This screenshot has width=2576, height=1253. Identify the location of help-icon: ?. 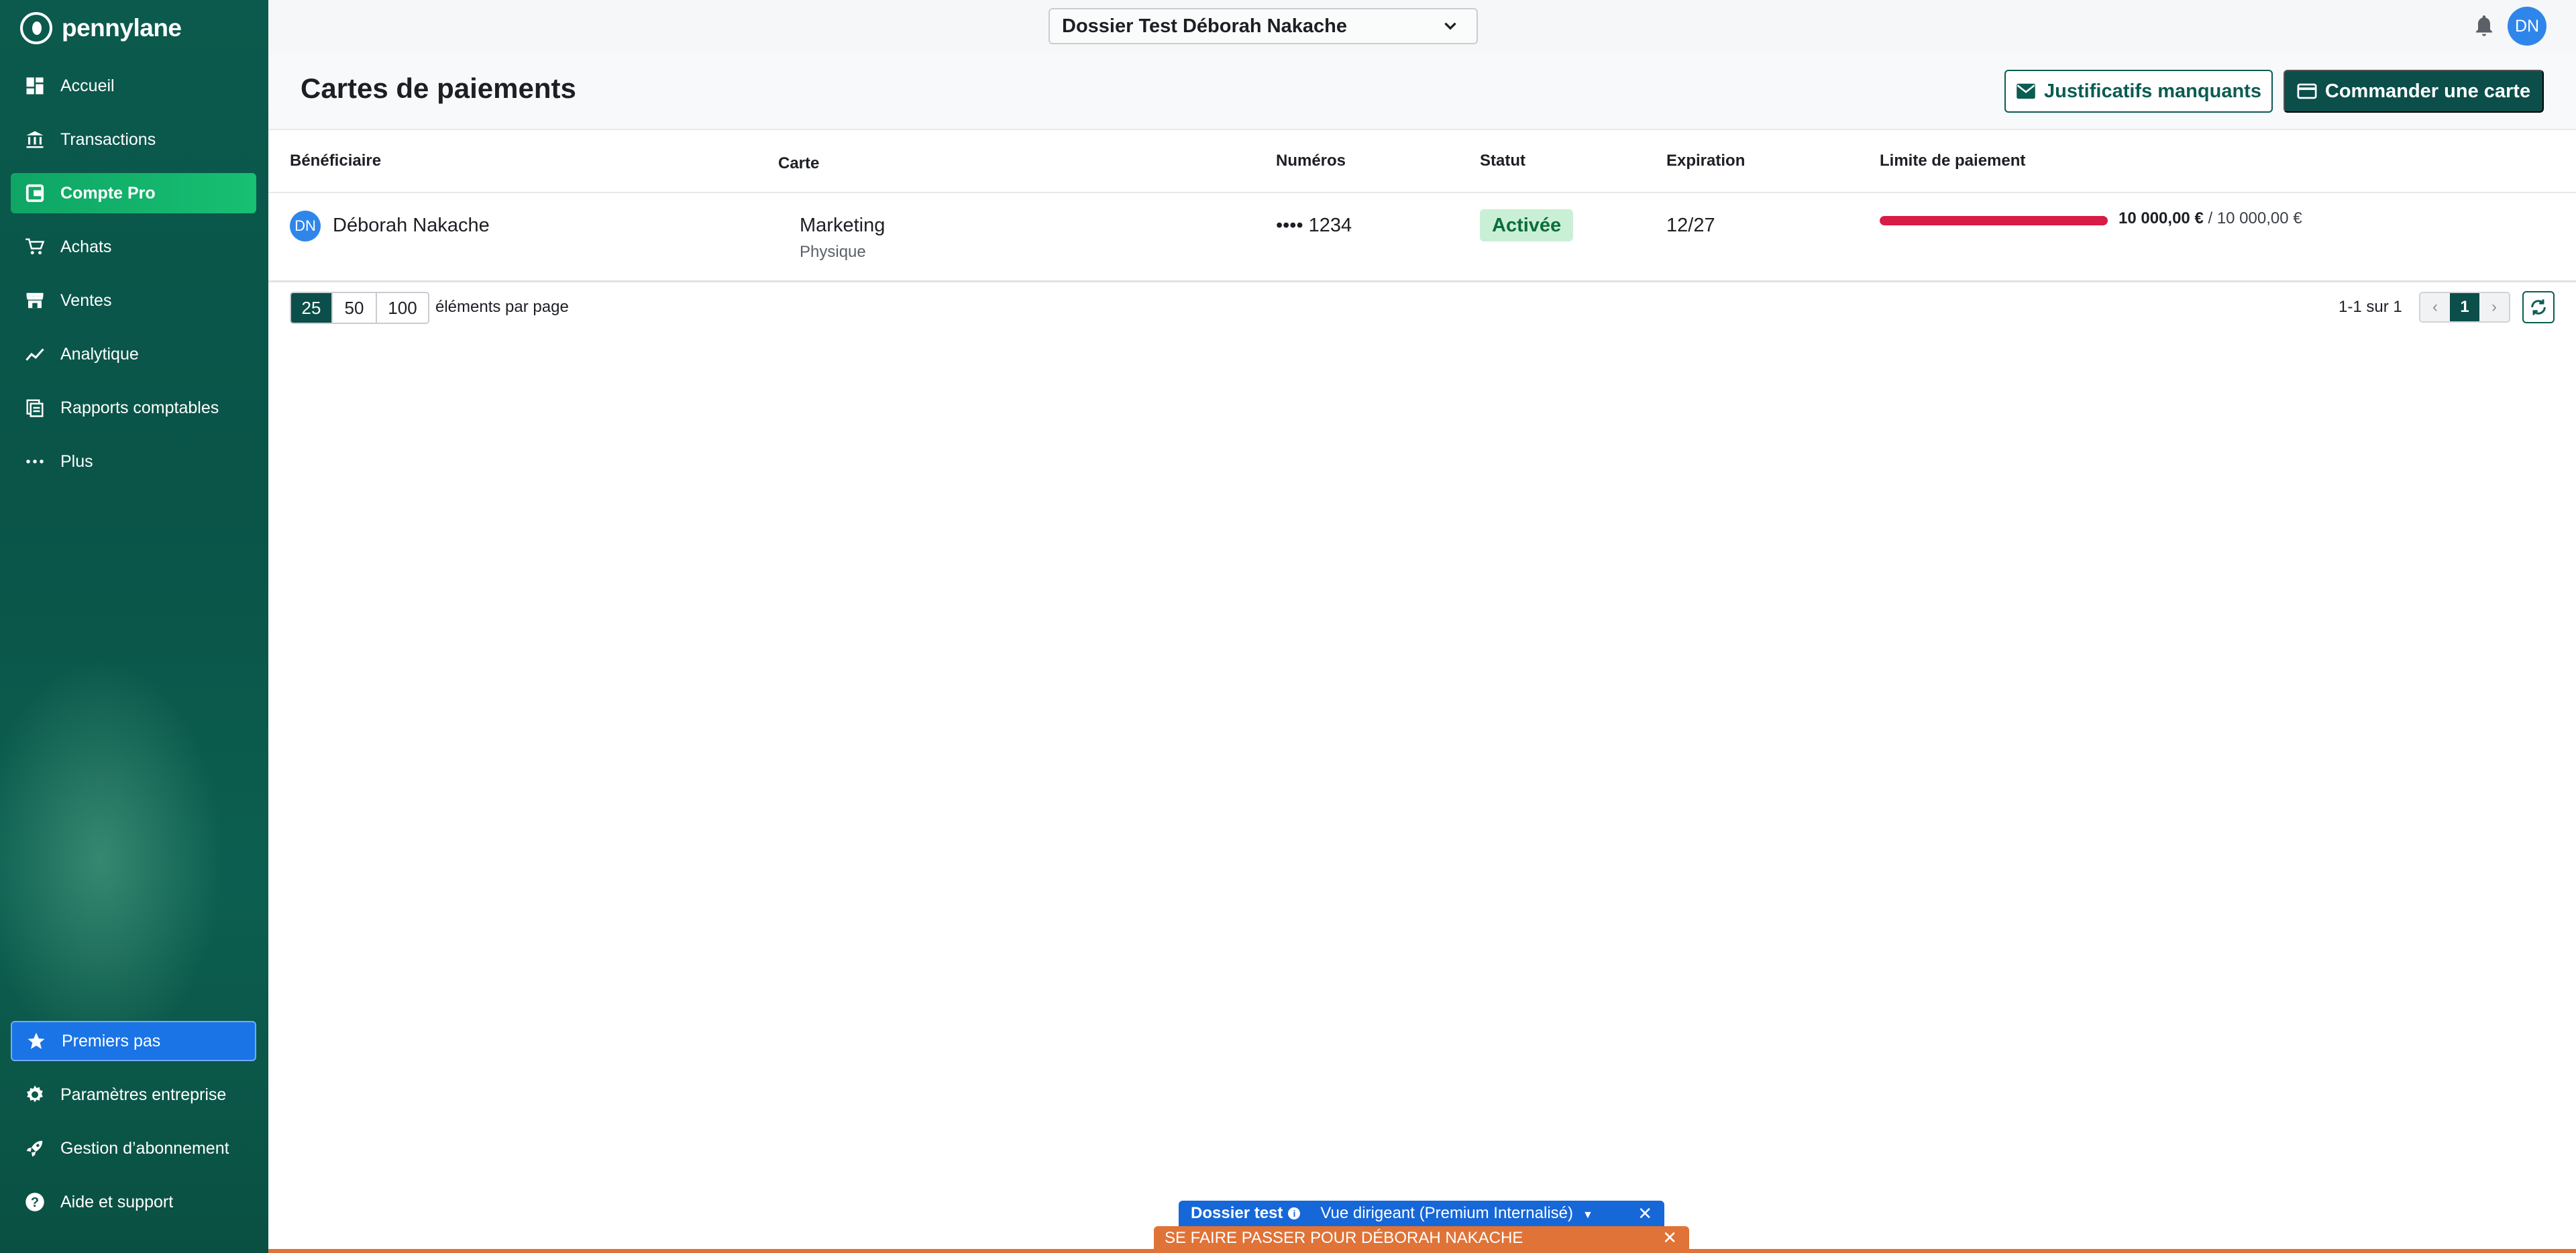
(35, 1202).